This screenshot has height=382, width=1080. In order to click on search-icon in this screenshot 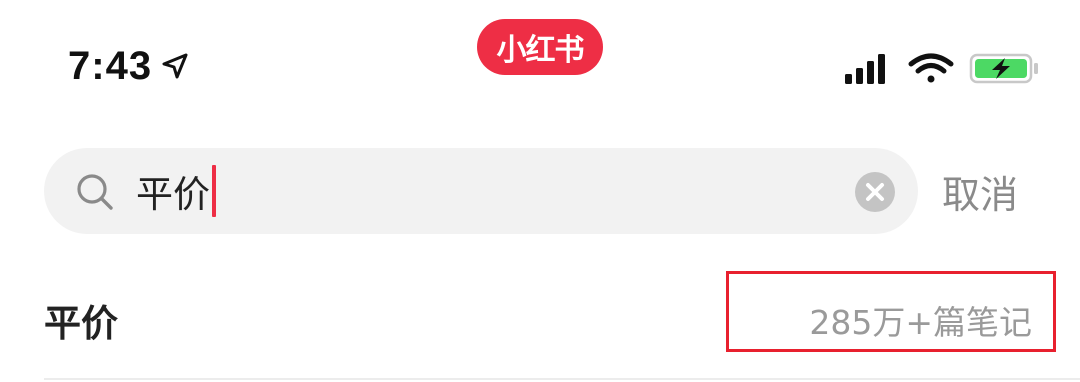, I will do `click(95, 192)`.